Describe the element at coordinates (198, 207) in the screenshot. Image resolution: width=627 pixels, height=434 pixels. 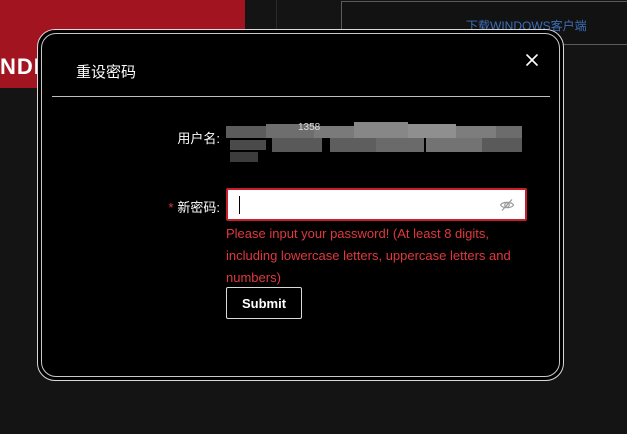
I see `new-password-label-text: 新密码:` at that location.